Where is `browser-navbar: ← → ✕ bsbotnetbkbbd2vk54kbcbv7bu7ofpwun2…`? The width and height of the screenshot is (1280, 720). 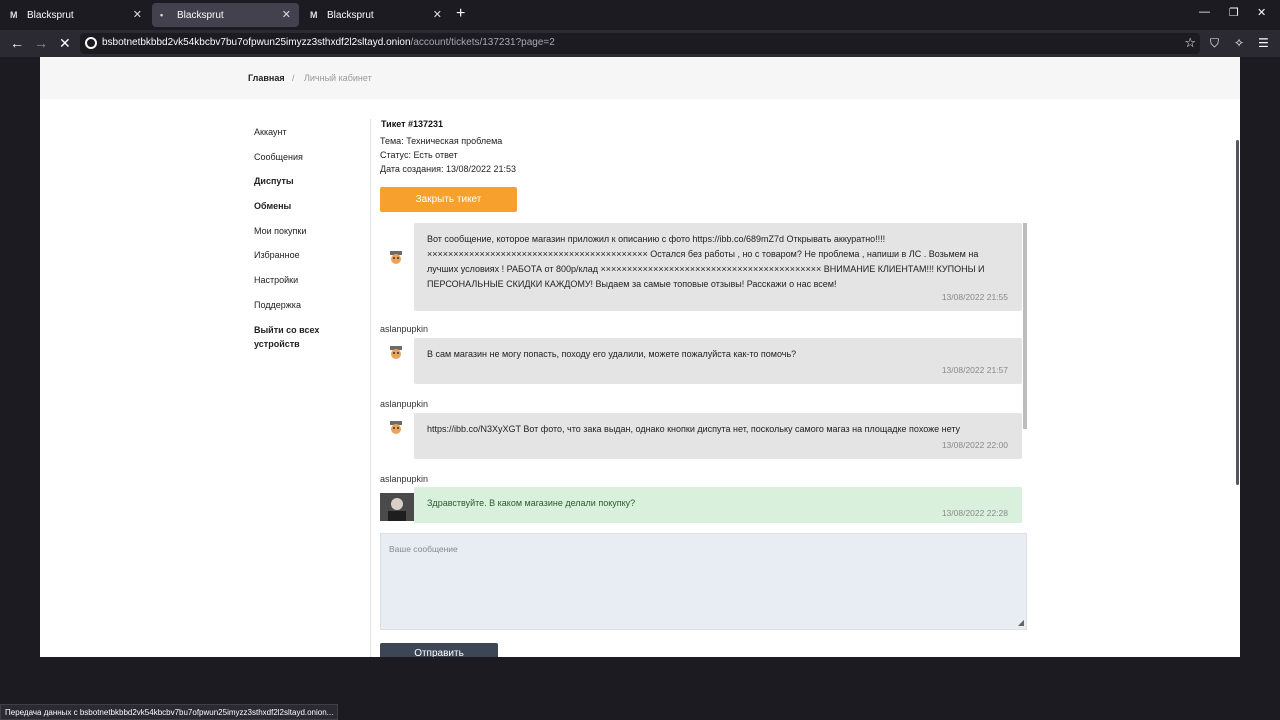
browser-navbar: ← → ✕ bsbotnetbkbbd2vk54kbcbv7bu7ofpwun2… is located at coordinates (640, 43).